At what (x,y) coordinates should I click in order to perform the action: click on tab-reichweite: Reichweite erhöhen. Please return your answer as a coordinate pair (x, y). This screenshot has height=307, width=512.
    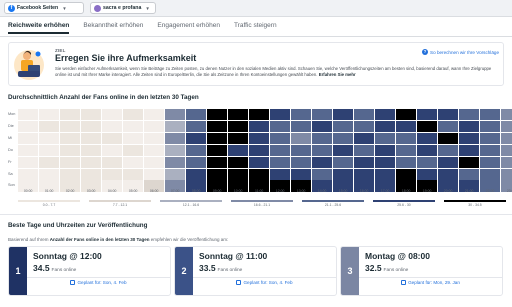
    Looking at the image, I should click on (39, 28).